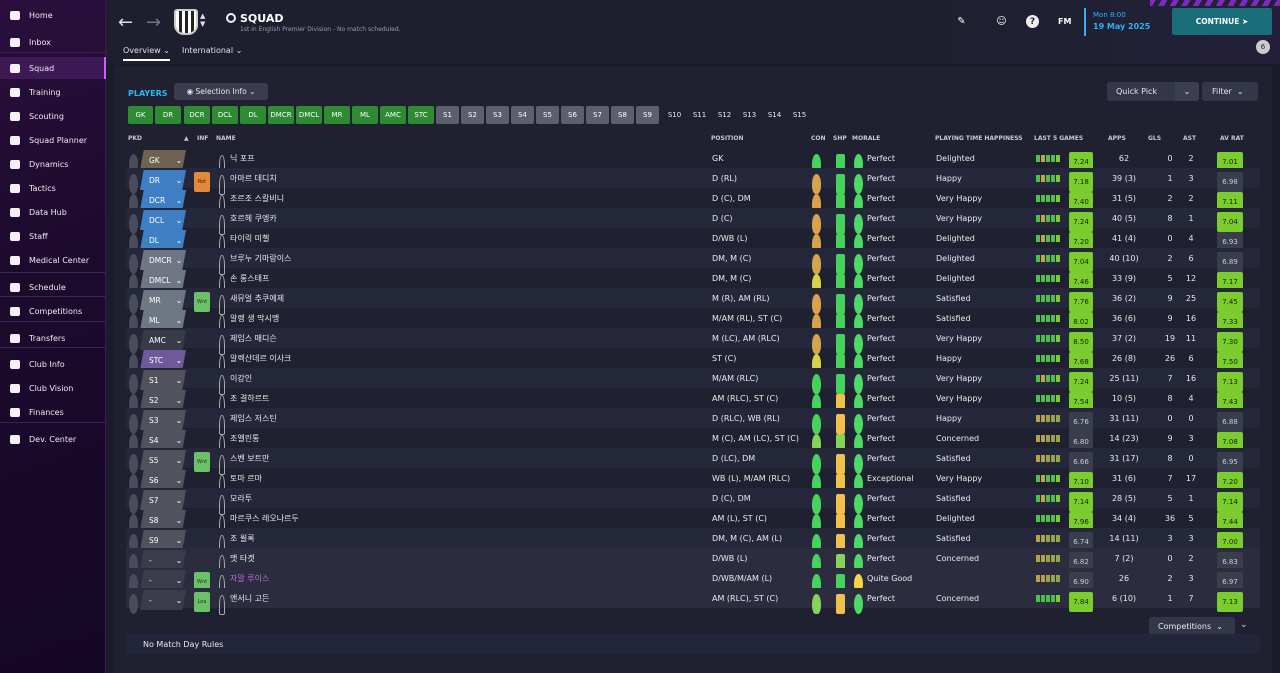  I want to click on position-chip-mr: MR, so click(337, 115).